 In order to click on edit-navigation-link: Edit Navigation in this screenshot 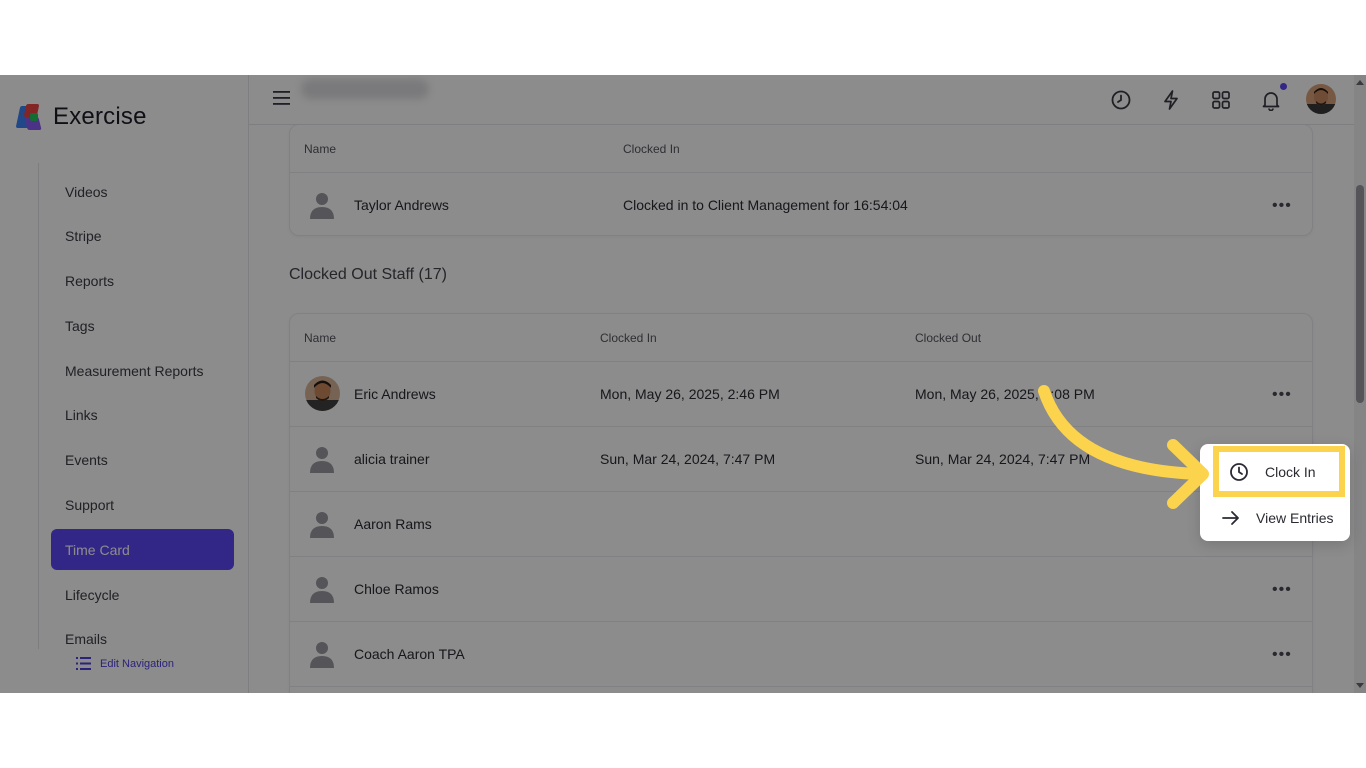, I will do `click(125, 663)`.